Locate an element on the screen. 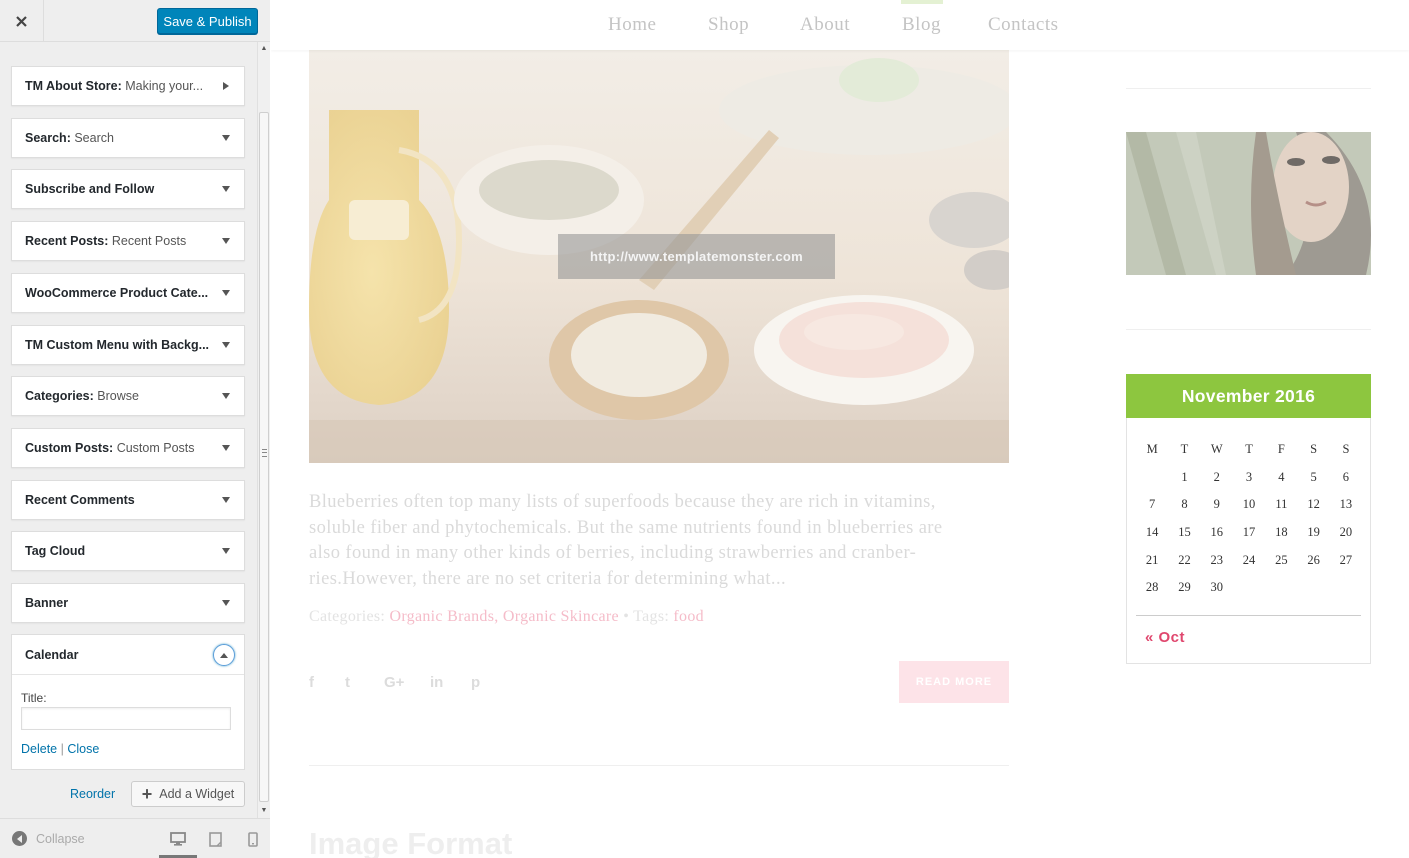 The height and width of the screenshot is (858, 1409). widget-item: Subscribe and Follow is located at coordinates (128, 189).